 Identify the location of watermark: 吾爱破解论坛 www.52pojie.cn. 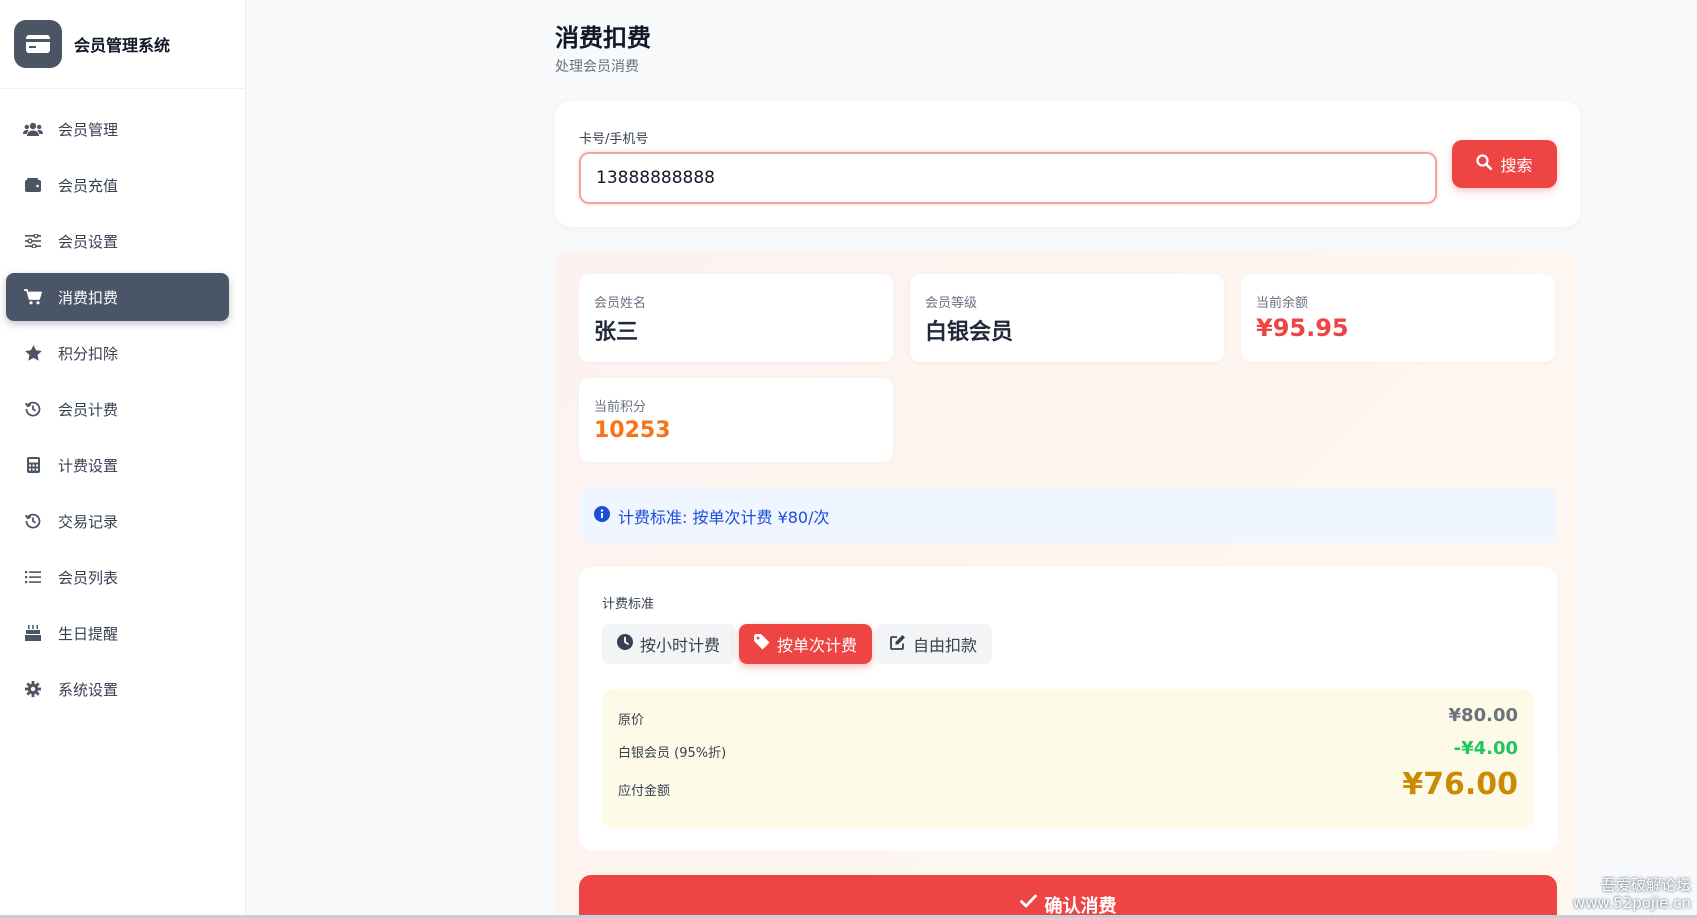
(1632, 894).